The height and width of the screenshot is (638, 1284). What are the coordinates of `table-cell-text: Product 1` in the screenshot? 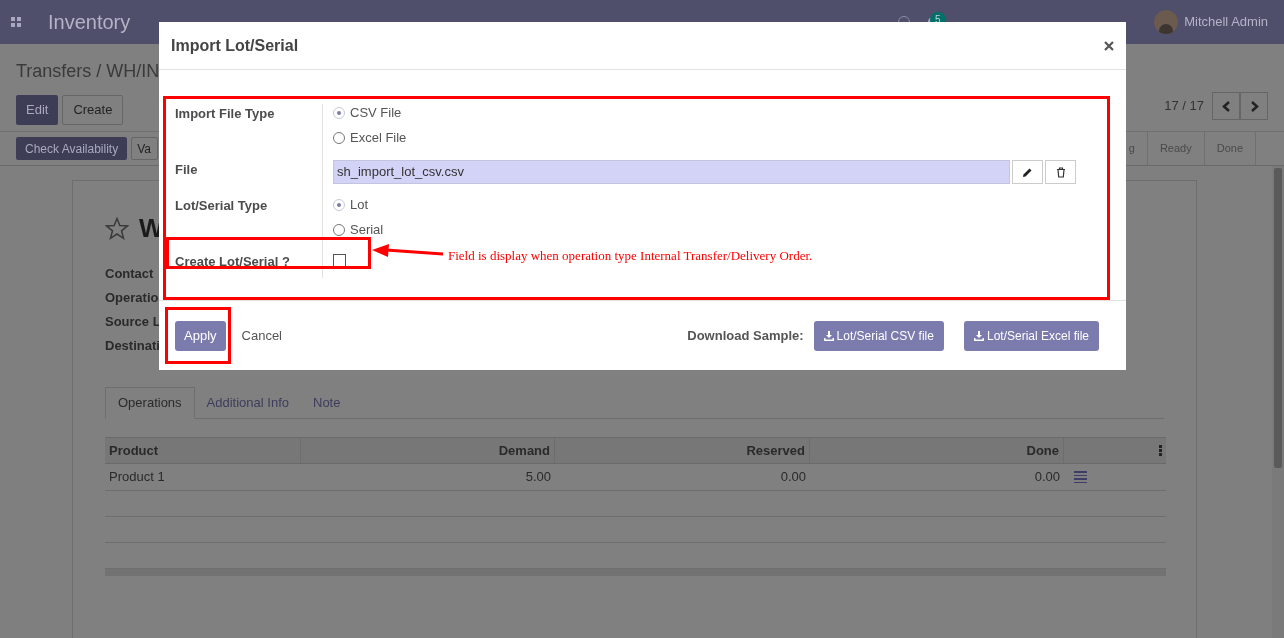 It's located at (137, 477).